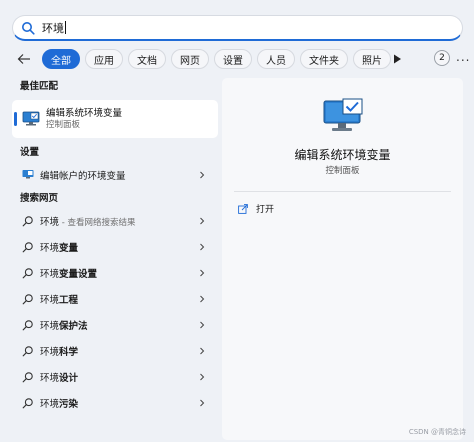  I want to click on web-result-completion: 工程, so click(69, 300).